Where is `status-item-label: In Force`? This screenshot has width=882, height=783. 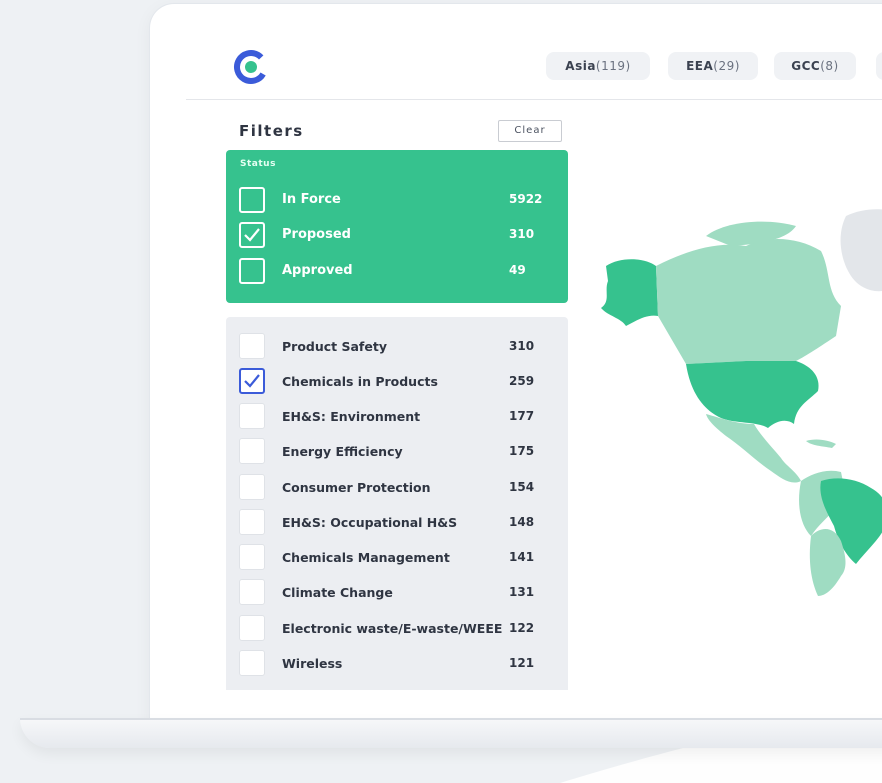 status-item-label: In Force is located at coordinates (311, 199).